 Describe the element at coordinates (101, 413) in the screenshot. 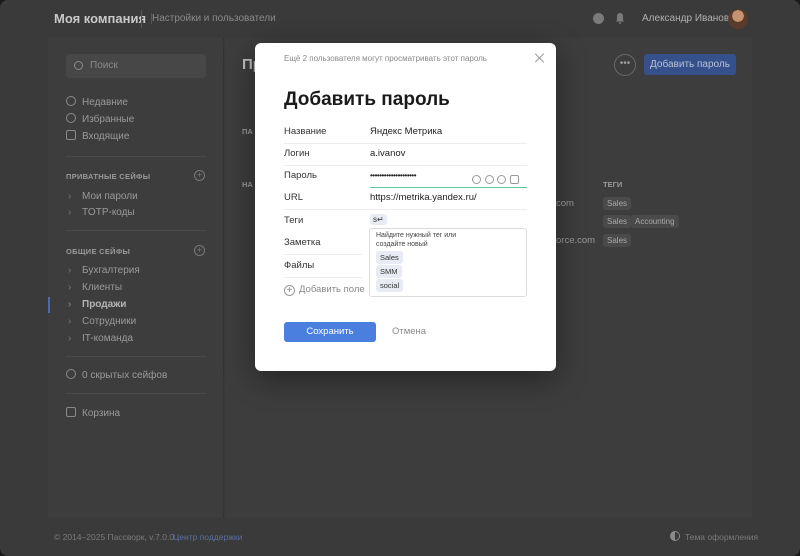

I see `trash-label: Корзина` at that location.